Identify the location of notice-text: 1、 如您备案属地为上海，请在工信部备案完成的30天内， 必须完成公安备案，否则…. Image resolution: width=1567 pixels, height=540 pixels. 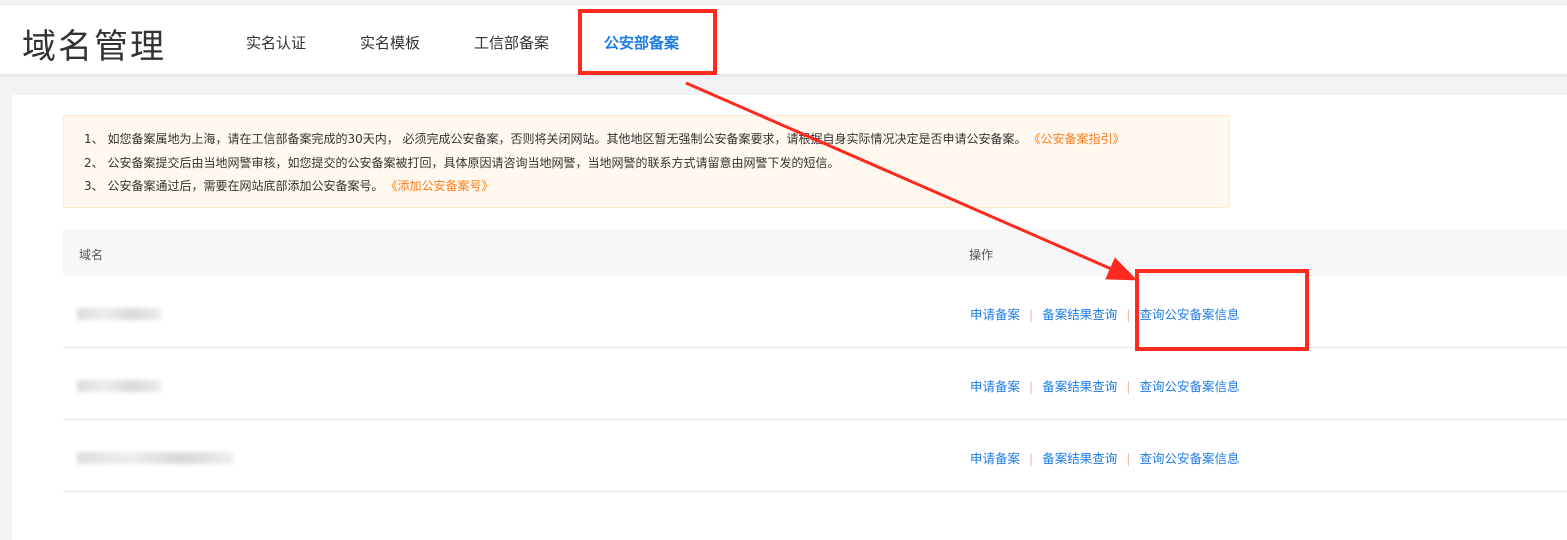
(555, 139).